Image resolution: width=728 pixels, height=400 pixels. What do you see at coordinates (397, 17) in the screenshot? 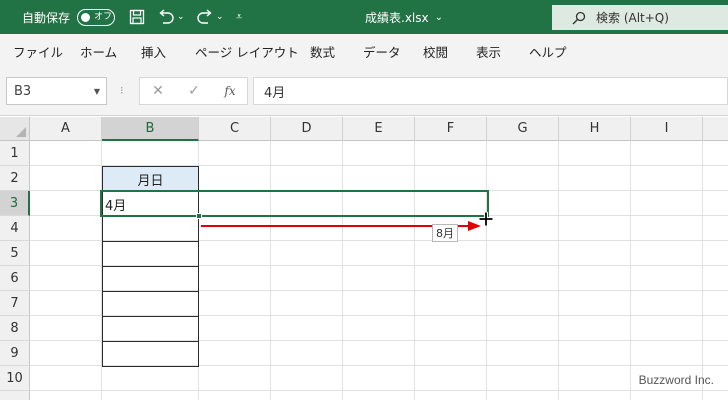
I see `file-name: 成績表.xlsx` at bounding box center [397, 17].